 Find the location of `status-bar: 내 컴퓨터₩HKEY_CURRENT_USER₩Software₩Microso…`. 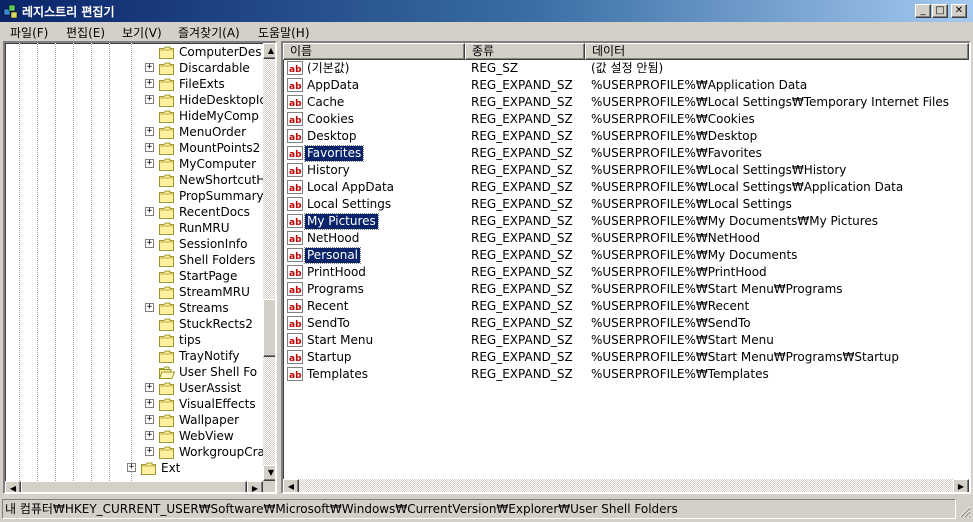

status-bar: 내 컴퓨터₩HKEY_CURRENT_USER₩Software₩Microso… is located at coordinates (486, 509).